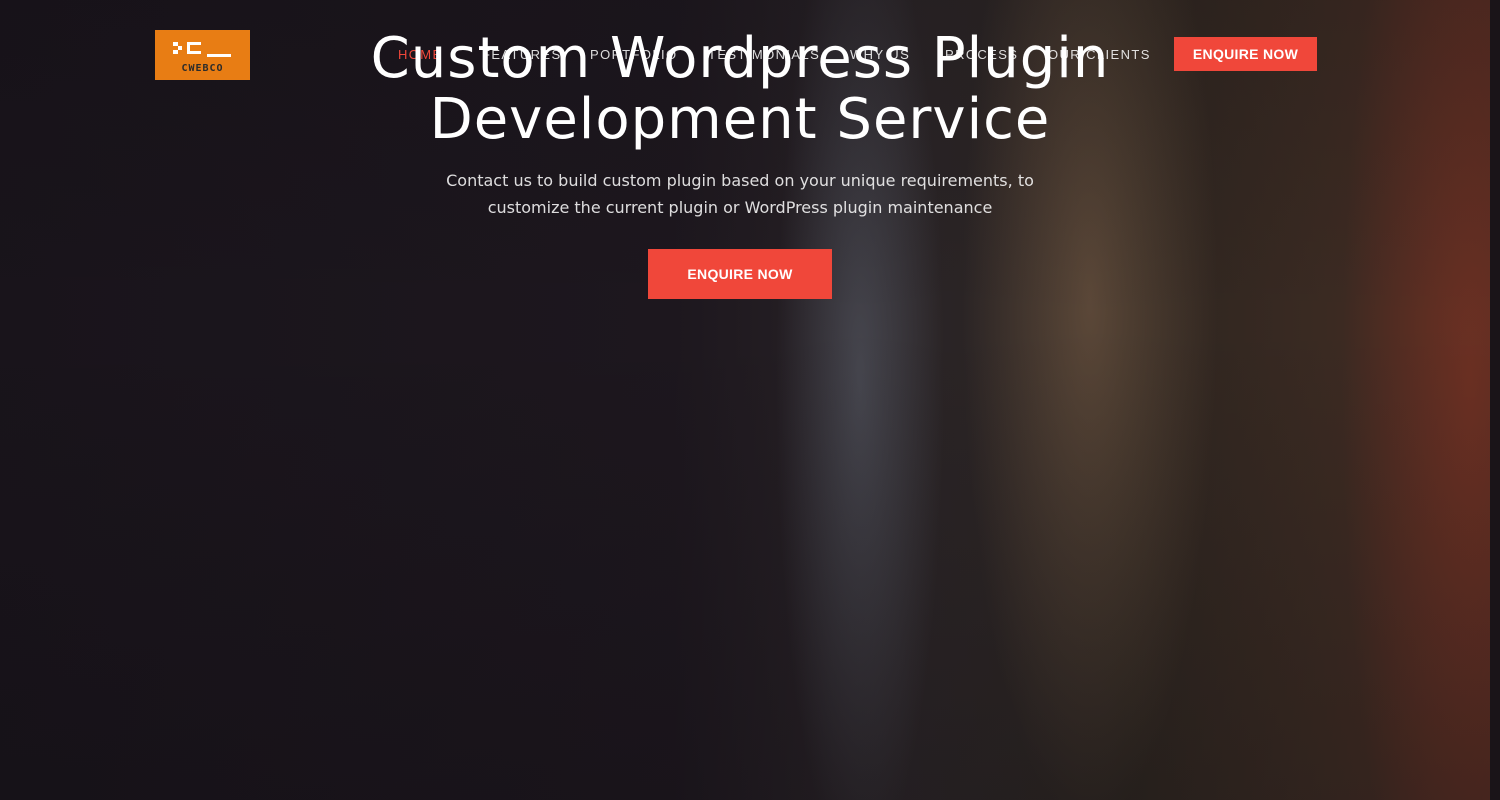 The image size is (1500, 800). Describe the element at coordinates (202, 55) in the screenshot. I see `site-logo: CWEBCO` at that location.